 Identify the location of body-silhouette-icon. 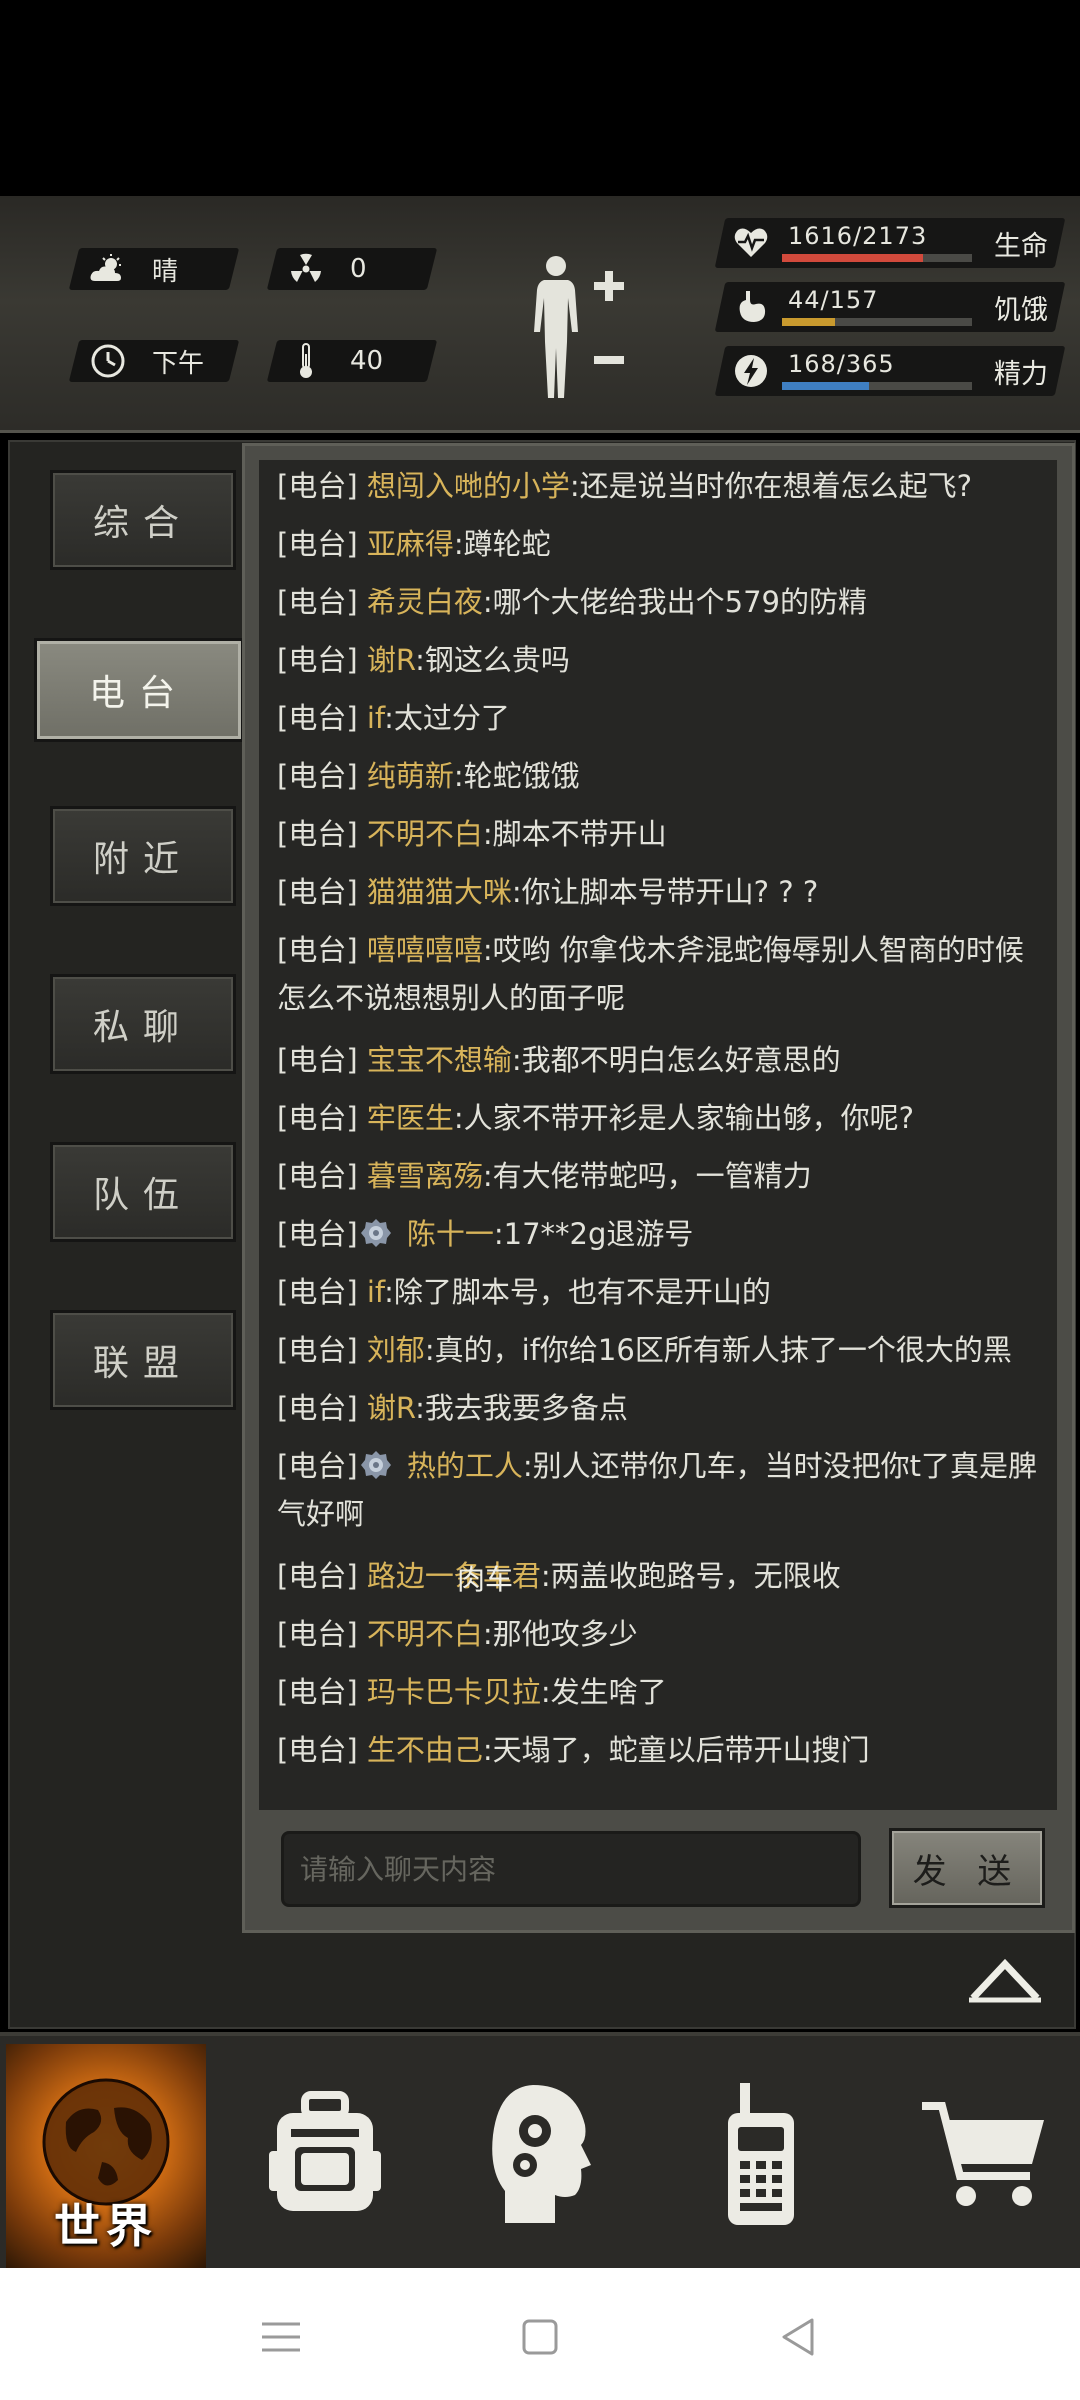
(556, 327).